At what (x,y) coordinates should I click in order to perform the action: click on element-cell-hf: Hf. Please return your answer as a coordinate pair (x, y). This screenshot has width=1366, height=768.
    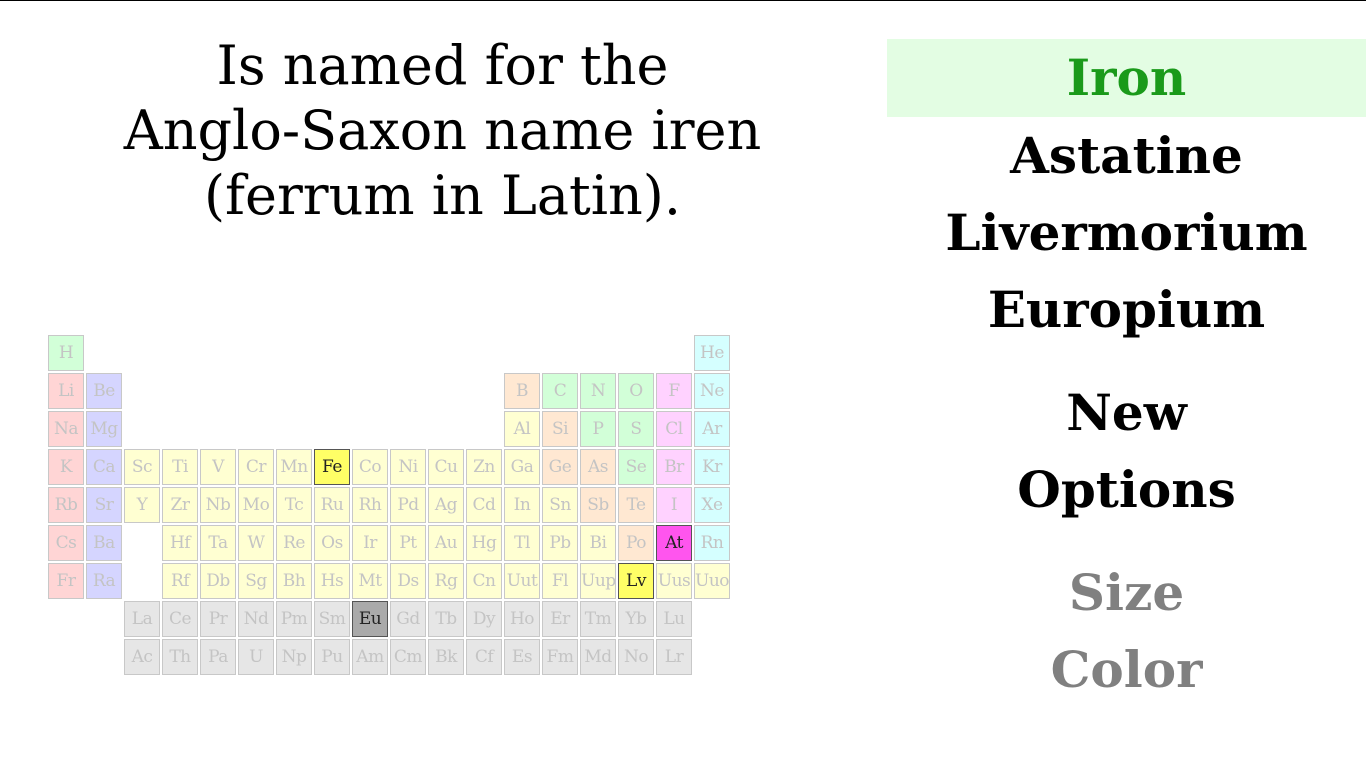
    Looking at the image, I should click on (180, 543).